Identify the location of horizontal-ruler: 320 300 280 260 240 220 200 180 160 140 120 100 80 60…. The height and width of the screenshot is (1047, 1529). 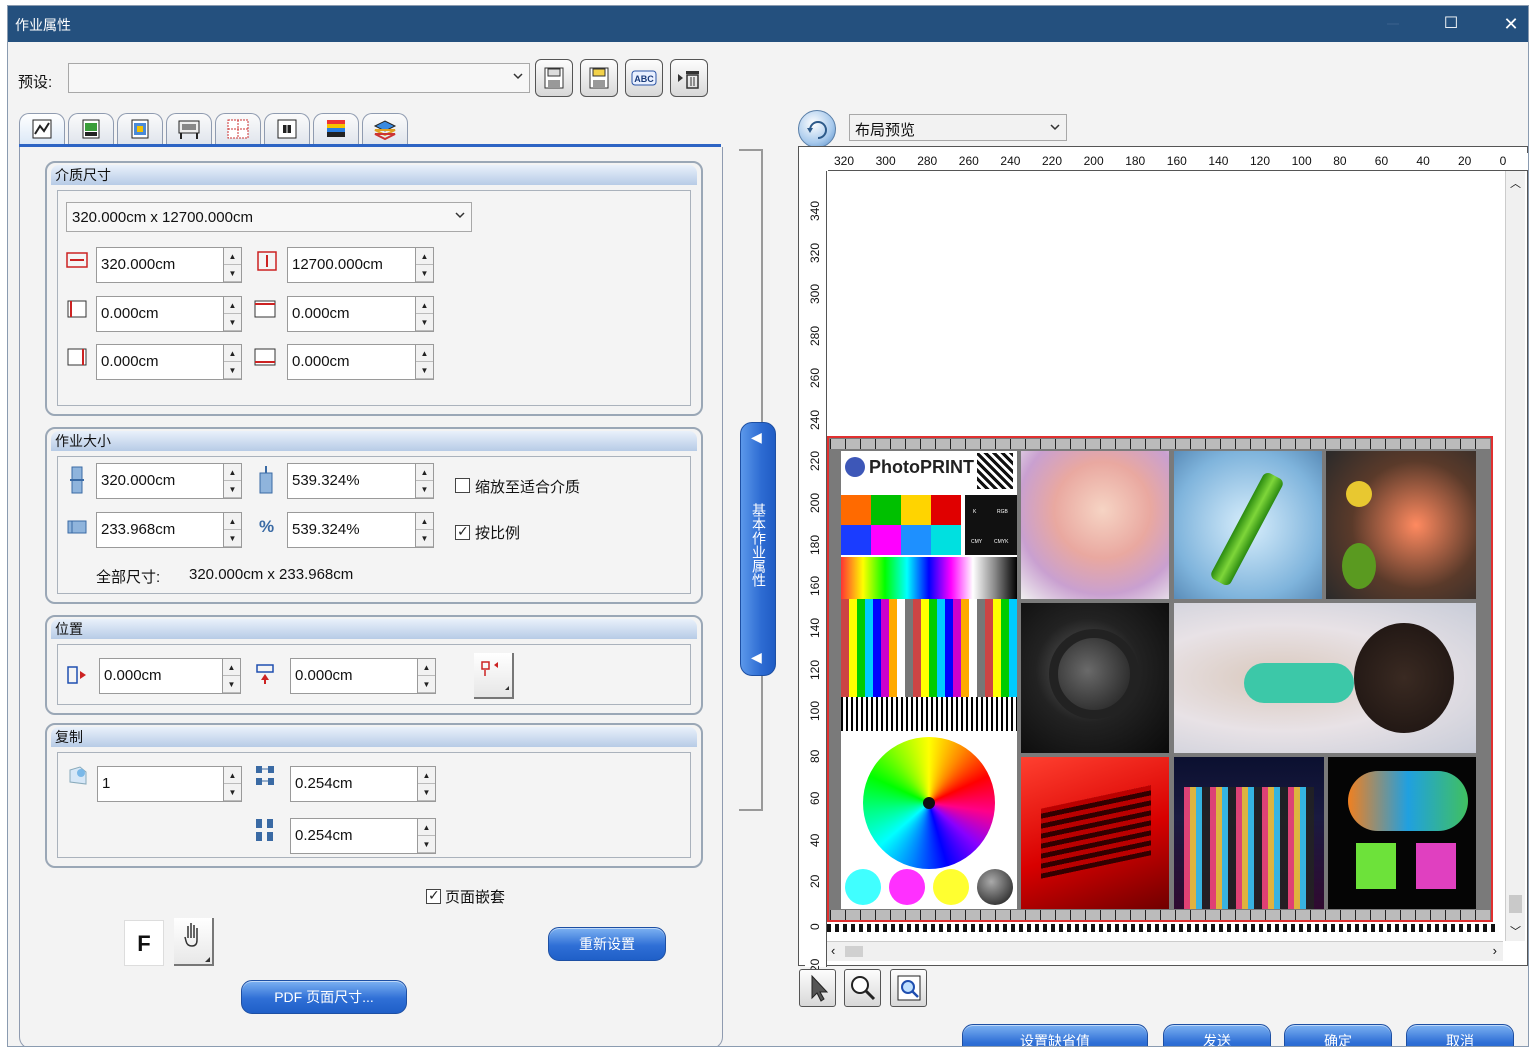
(1178, 162).